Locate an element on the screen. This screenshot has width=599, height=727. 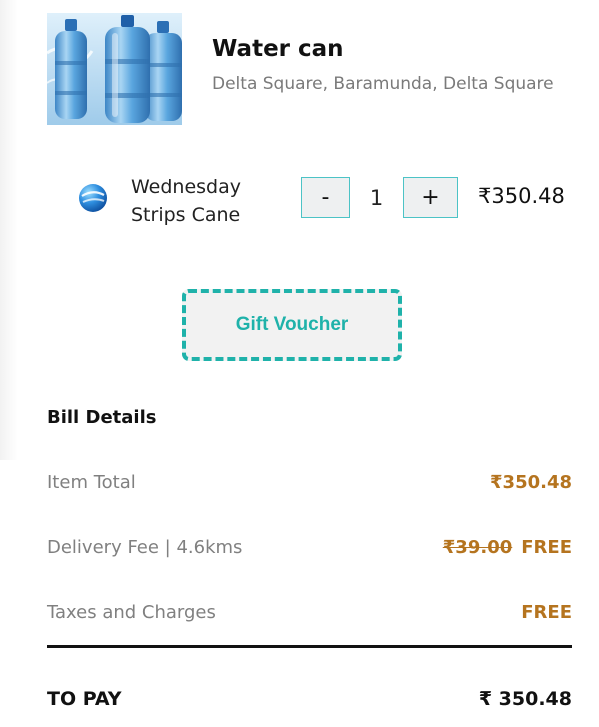
to-pay-label: TO PAY is located at coordinates (84, 699).